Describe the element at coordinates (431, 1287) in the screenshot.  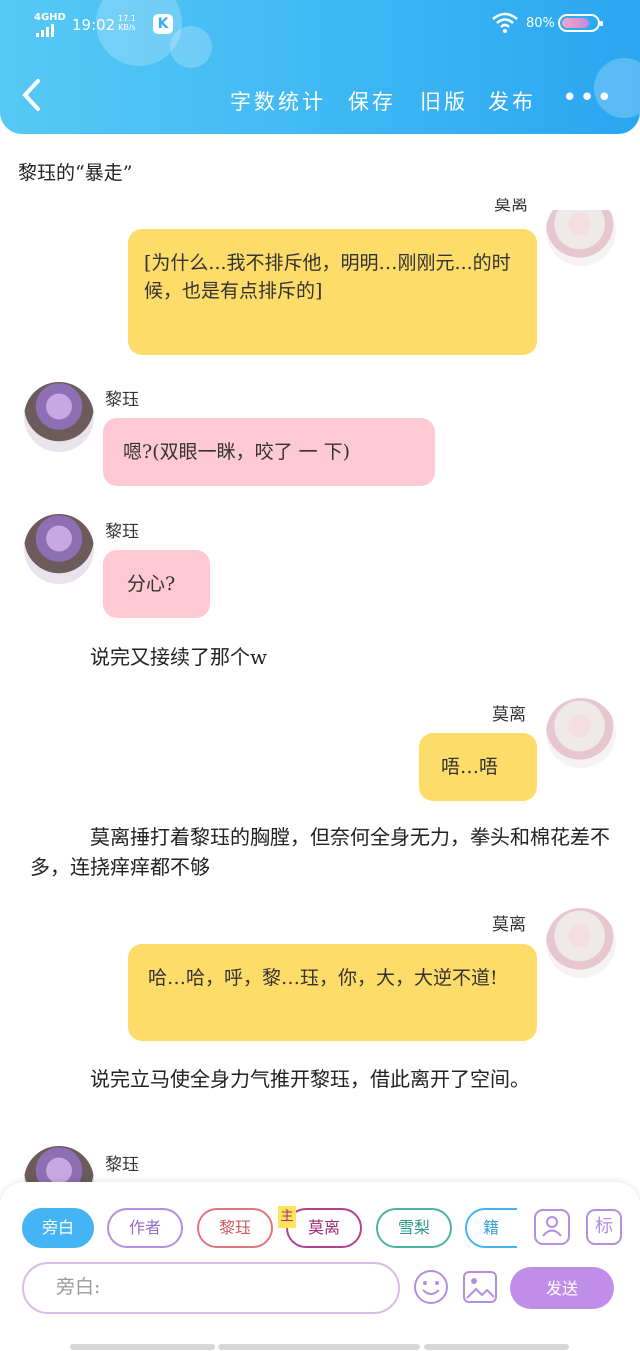
I see `emoji-icon` at that location.